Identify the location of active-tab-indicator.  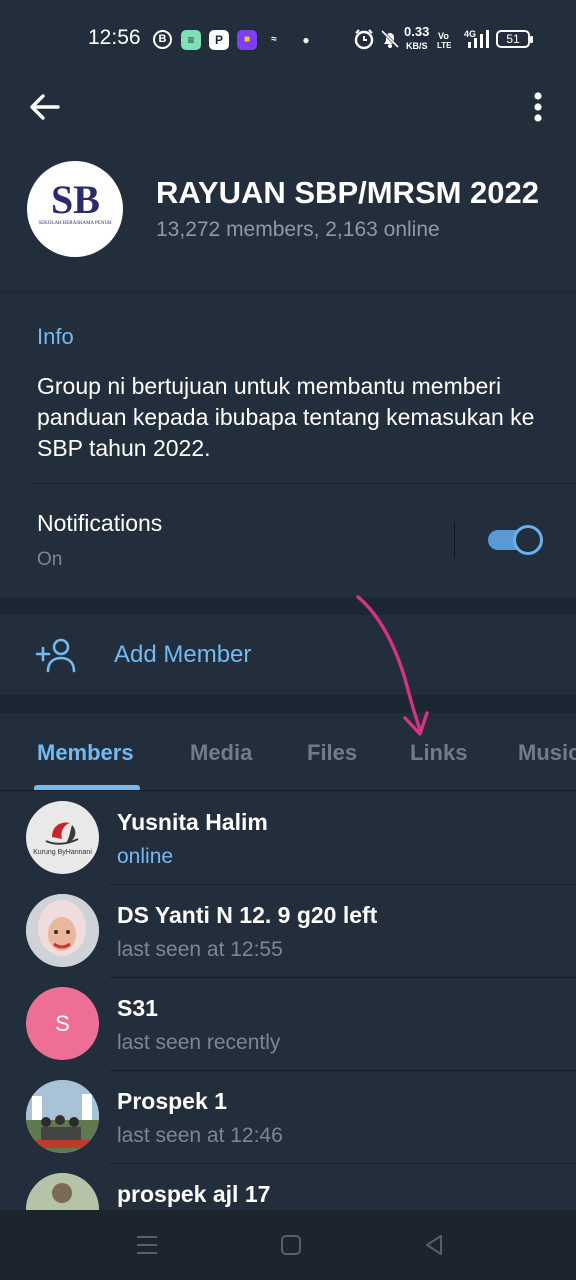
(87, 787).